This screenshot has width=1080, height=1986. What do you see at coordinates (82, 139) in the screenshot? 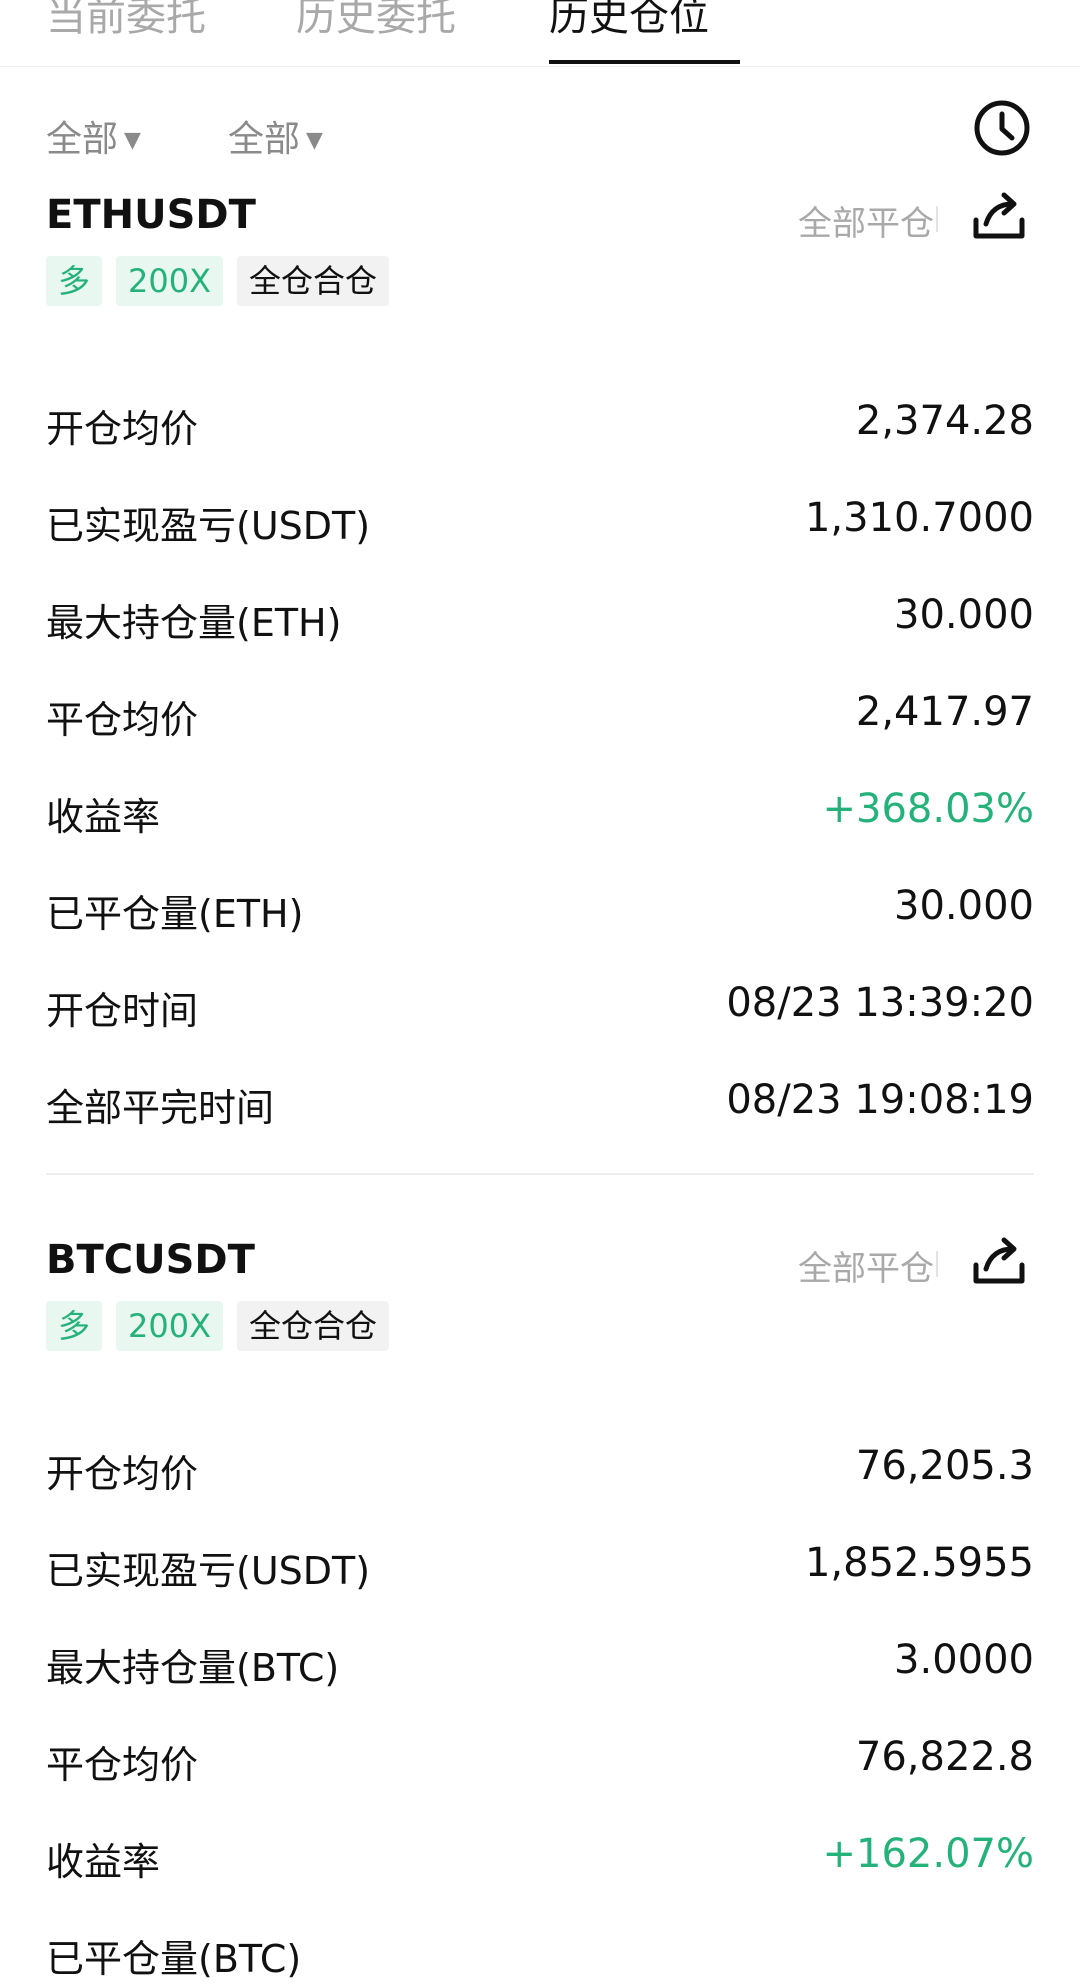
I see `filter-dropdown-1-label: 全部` at bounding box center [82, 139].